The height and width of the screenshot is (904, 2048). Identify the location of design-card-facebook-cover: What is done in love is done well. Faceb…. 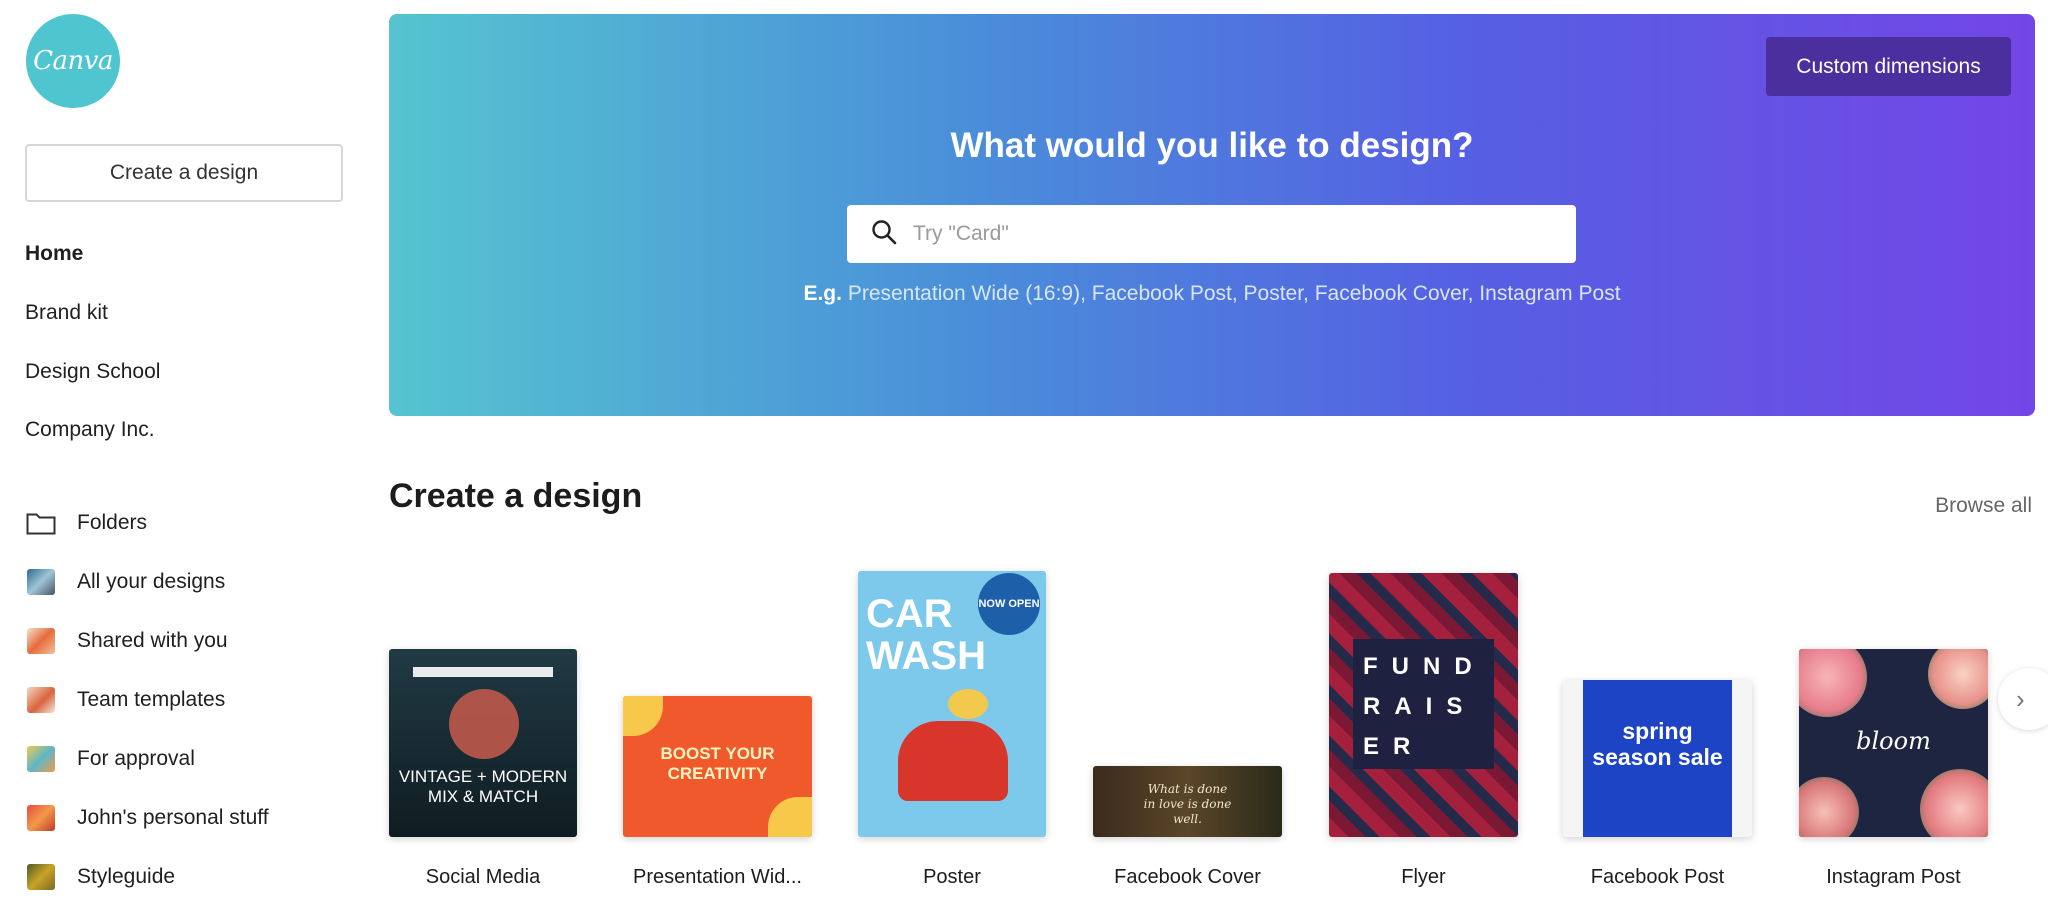
(1187, 827).